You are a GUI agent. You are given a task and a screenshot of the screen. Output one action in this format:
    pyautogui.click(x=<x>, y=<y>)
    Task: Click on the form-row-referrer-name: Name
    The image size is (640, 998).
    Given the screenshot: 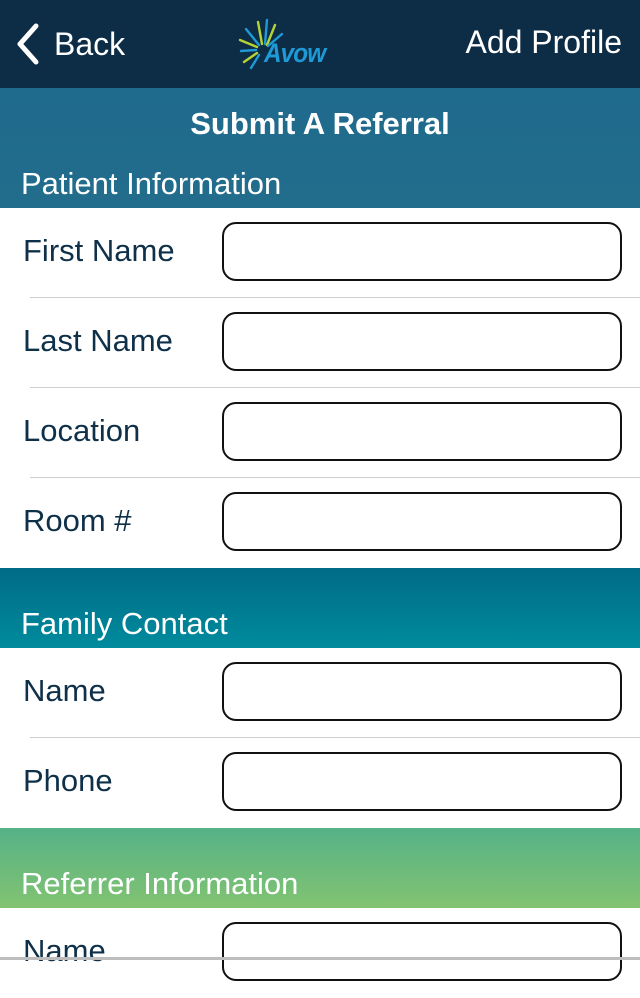 What is the action you would take?
    pyautogui.click(x=320, y=953)
    